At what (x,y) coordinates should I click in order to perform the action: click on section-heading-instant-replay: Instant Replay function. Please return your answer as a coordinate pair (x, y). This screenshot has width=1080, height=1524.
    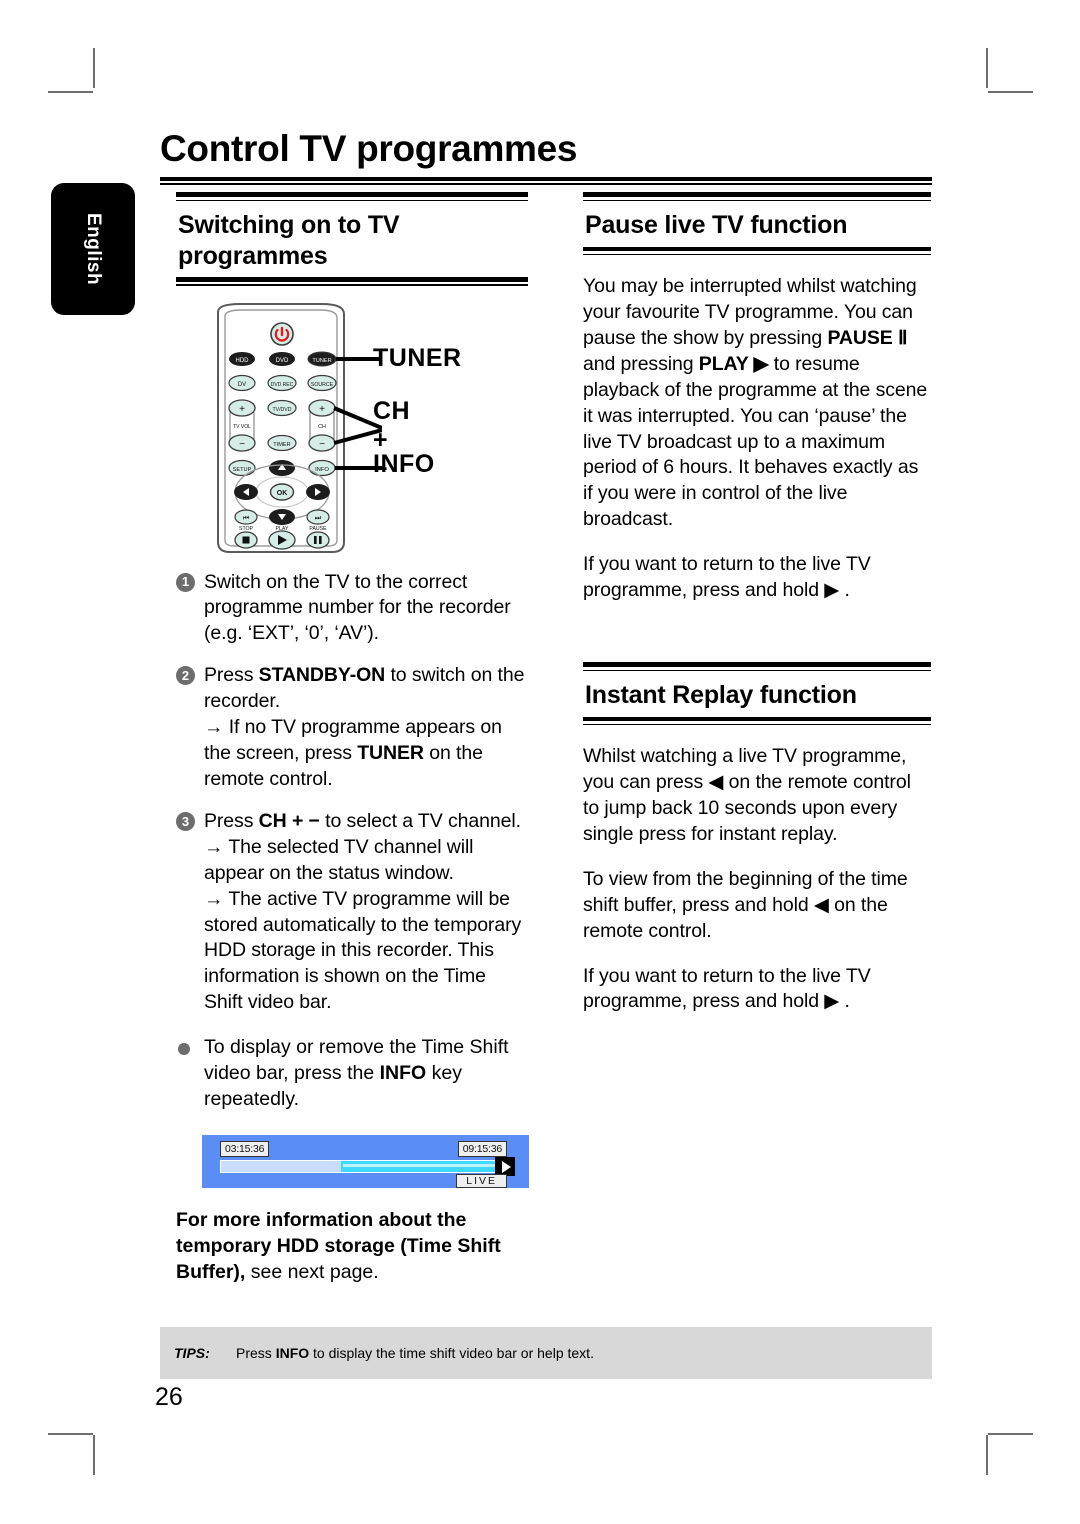
    Looking at the image, I should click on (757, 694).